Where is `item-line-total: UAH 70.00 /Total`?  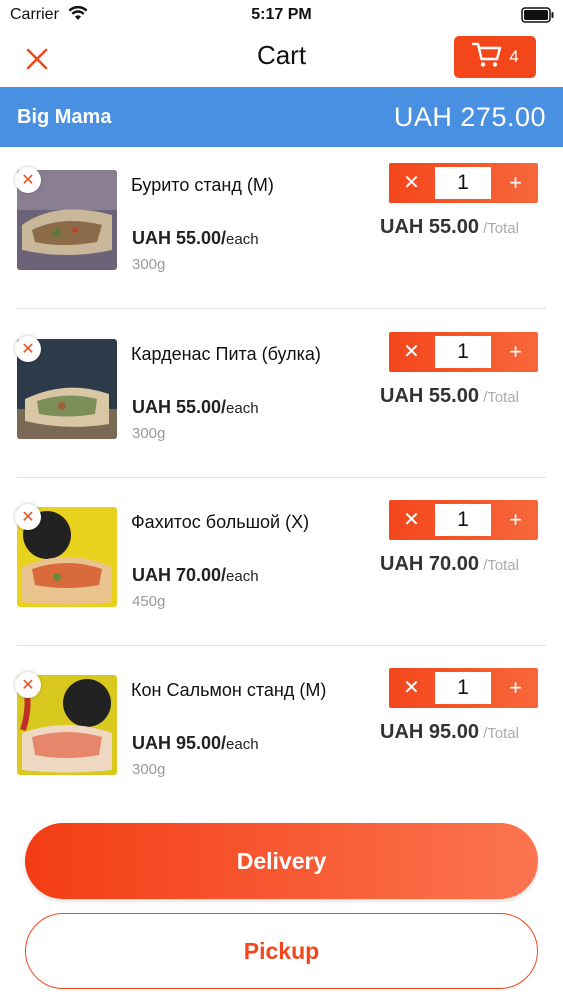
item-line-total: UAH 70.00 /Total is located at coordinates (449, 564).